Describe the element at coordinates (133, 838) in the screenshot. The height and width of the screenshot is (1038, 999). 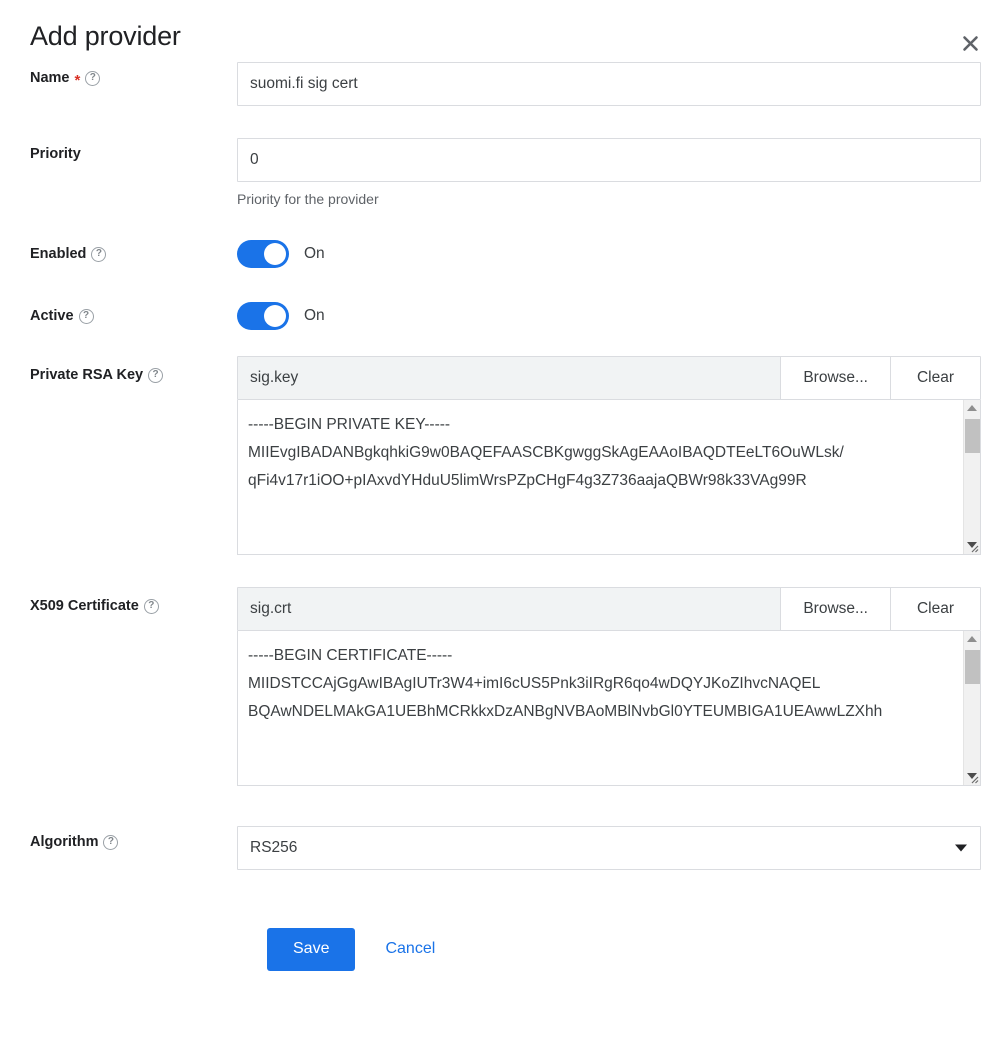
I see `label-algorithm: Algorithm ?` at that location.